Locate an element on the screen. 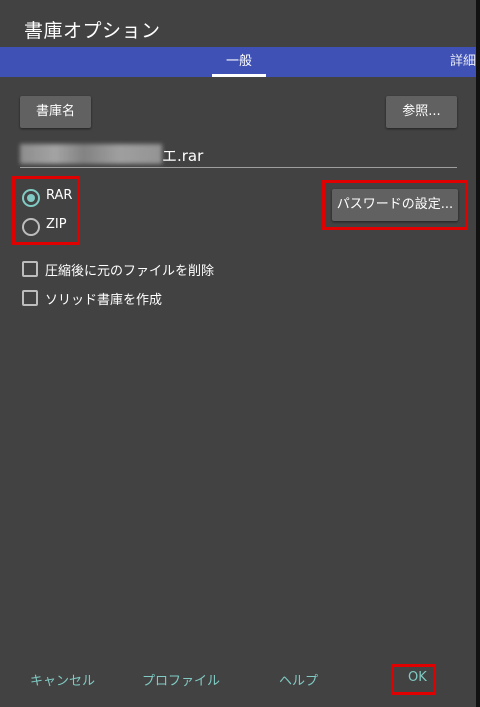  help-button: ヘルプ is located at coordinates (298, 679).